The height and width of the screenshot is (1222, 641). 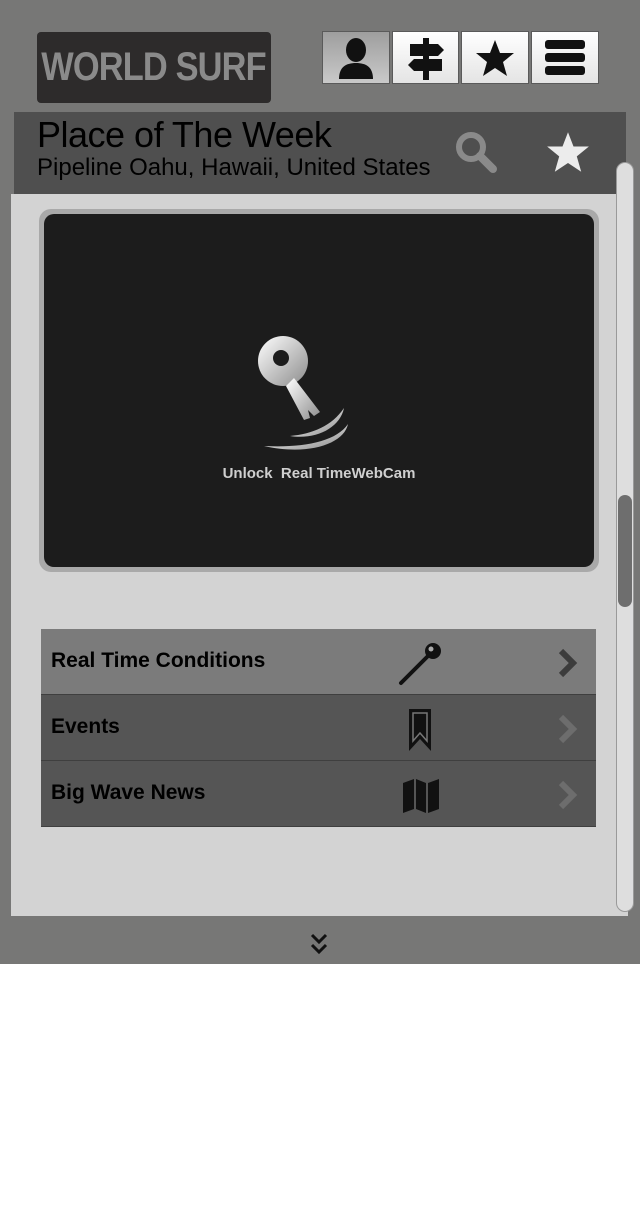 I want to click on menu-icon, so click(x=565, y=57).